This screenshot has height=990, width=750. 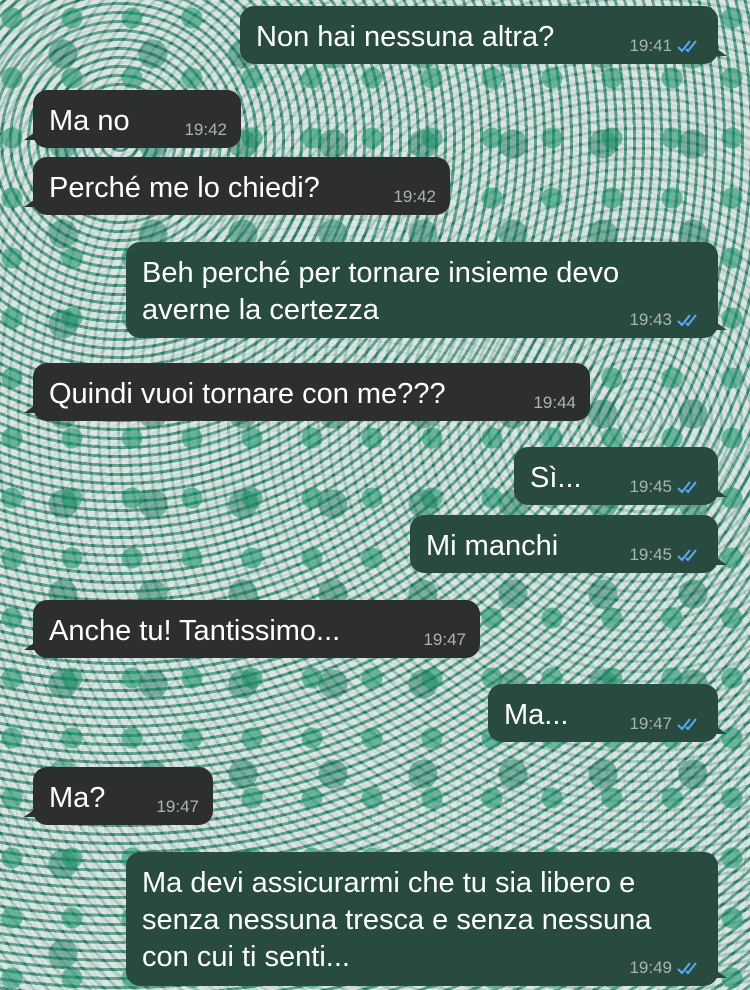 I want to click on message-bubble-incoming: Anche tu! Tantissimo... 19:47, so click(x=252, y=629).